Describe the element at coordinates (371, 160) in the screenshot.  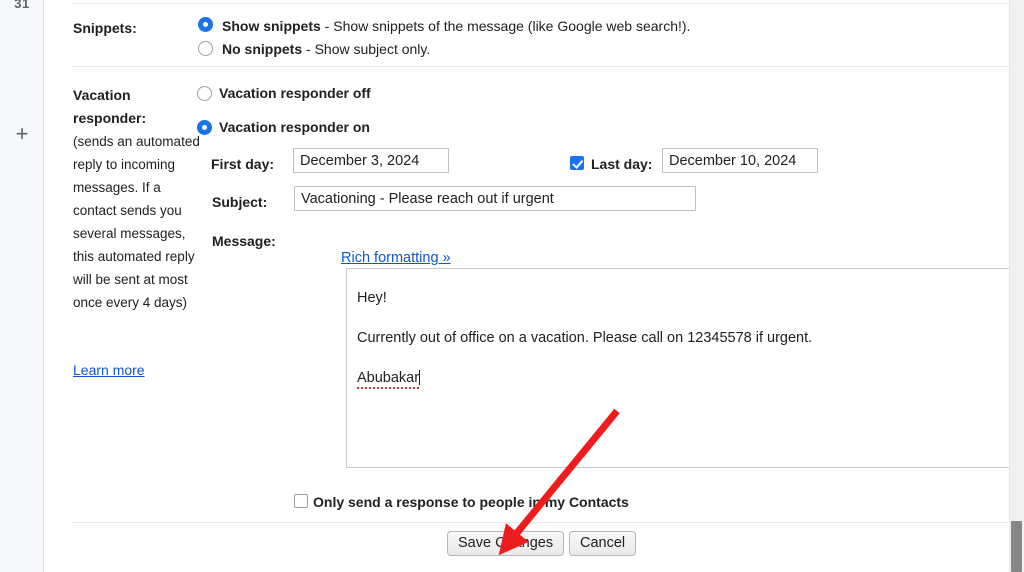
I see `first-day-input` at that location.